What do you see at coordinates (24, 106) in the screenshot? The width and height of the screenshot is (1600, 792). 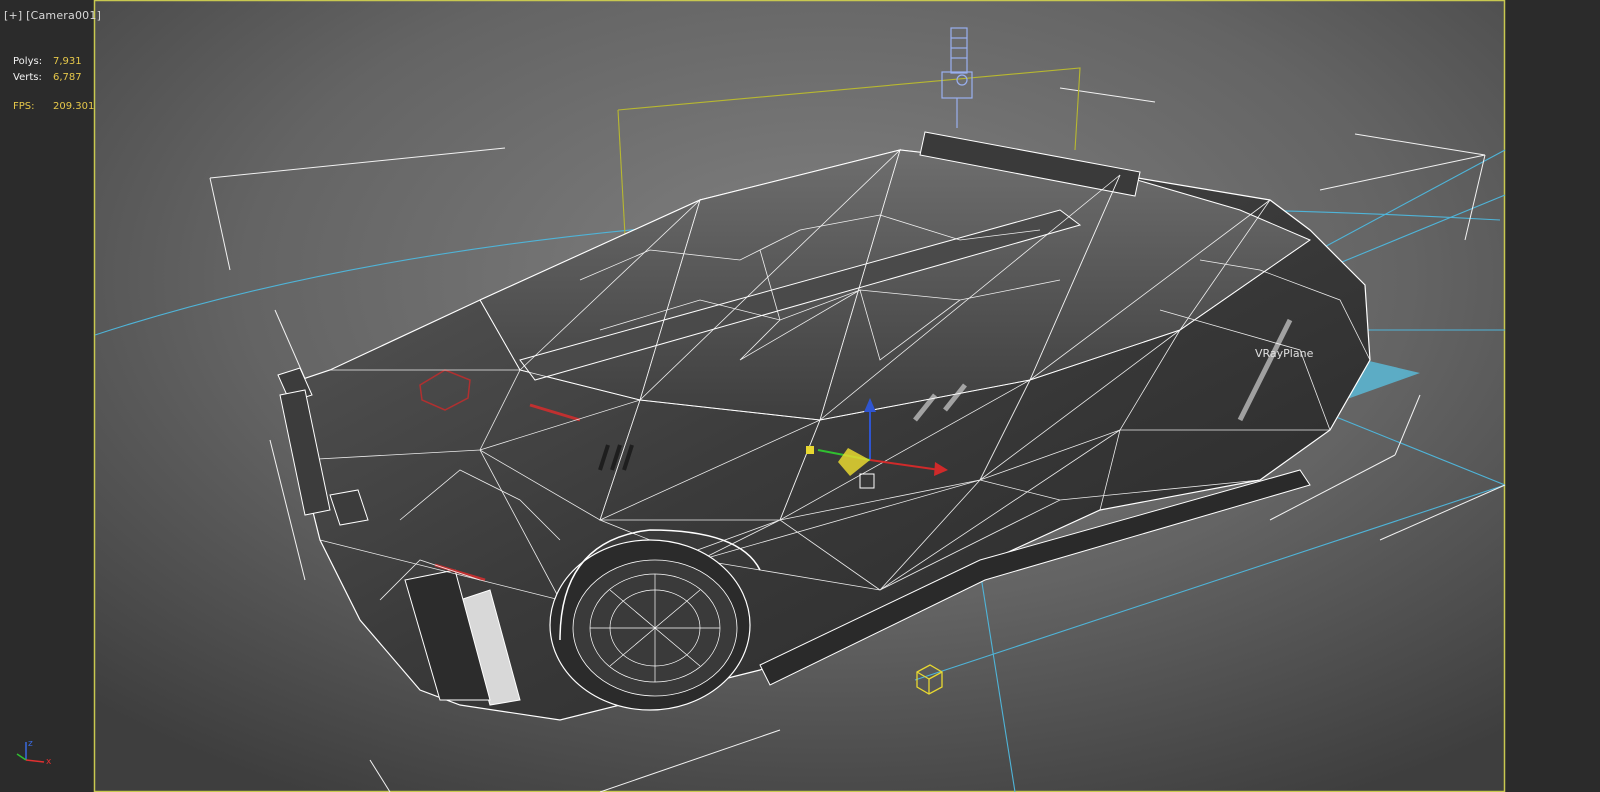 I see `fps-label: FPS:` at bounding box center [24, 106].